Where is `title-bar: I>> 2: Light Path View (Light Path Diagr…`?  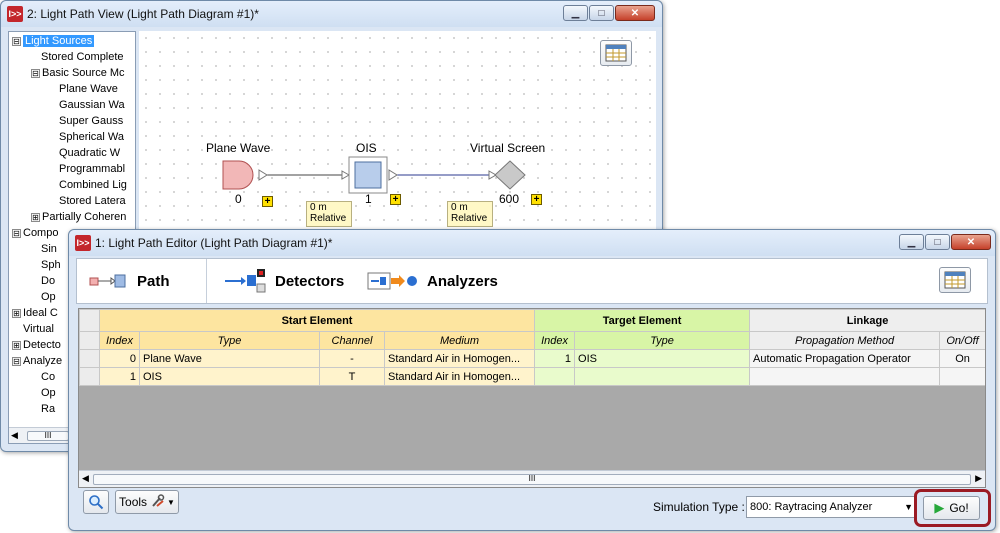
title-bar: I>> 2: Light Path View (Light Path Diagr… is located at coordinates (331, 14).